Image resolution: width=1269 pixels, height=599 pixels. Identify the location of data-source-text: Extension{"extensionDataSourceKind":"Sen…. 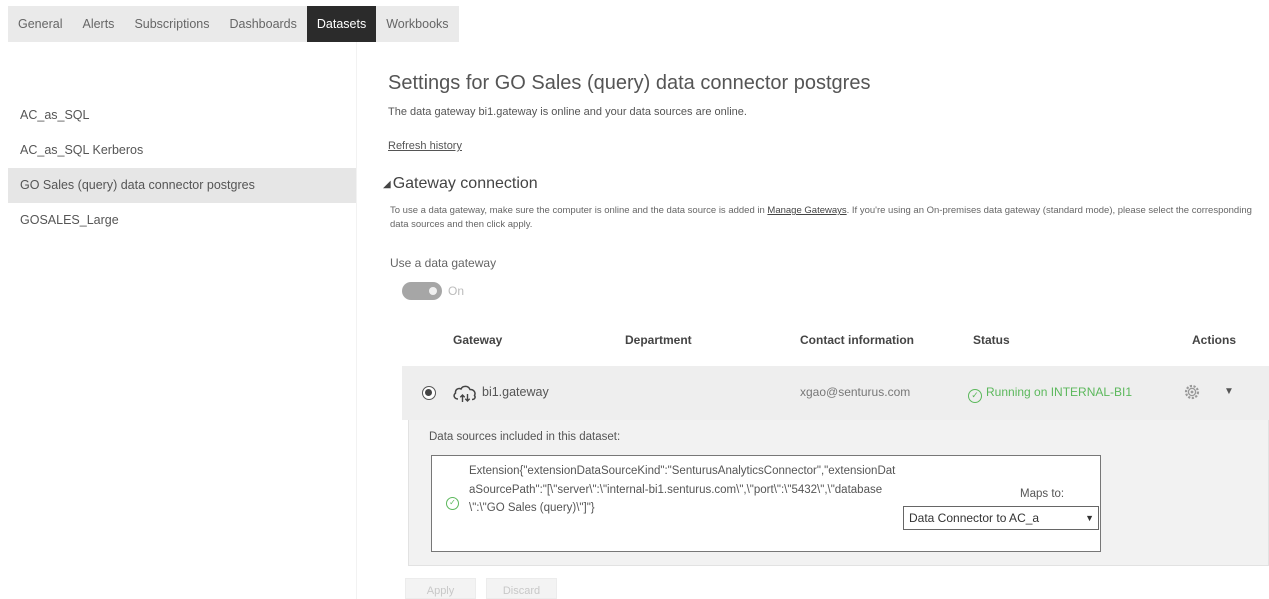
(682, 489).